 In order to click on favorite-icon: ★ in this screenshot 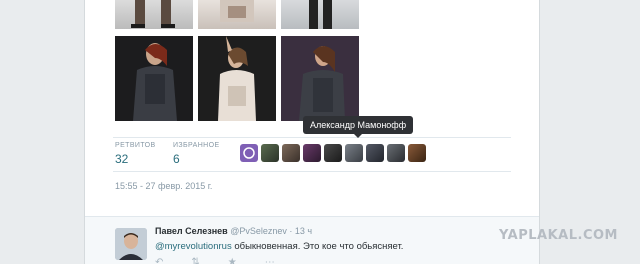, I will do `click(232, 260)`.